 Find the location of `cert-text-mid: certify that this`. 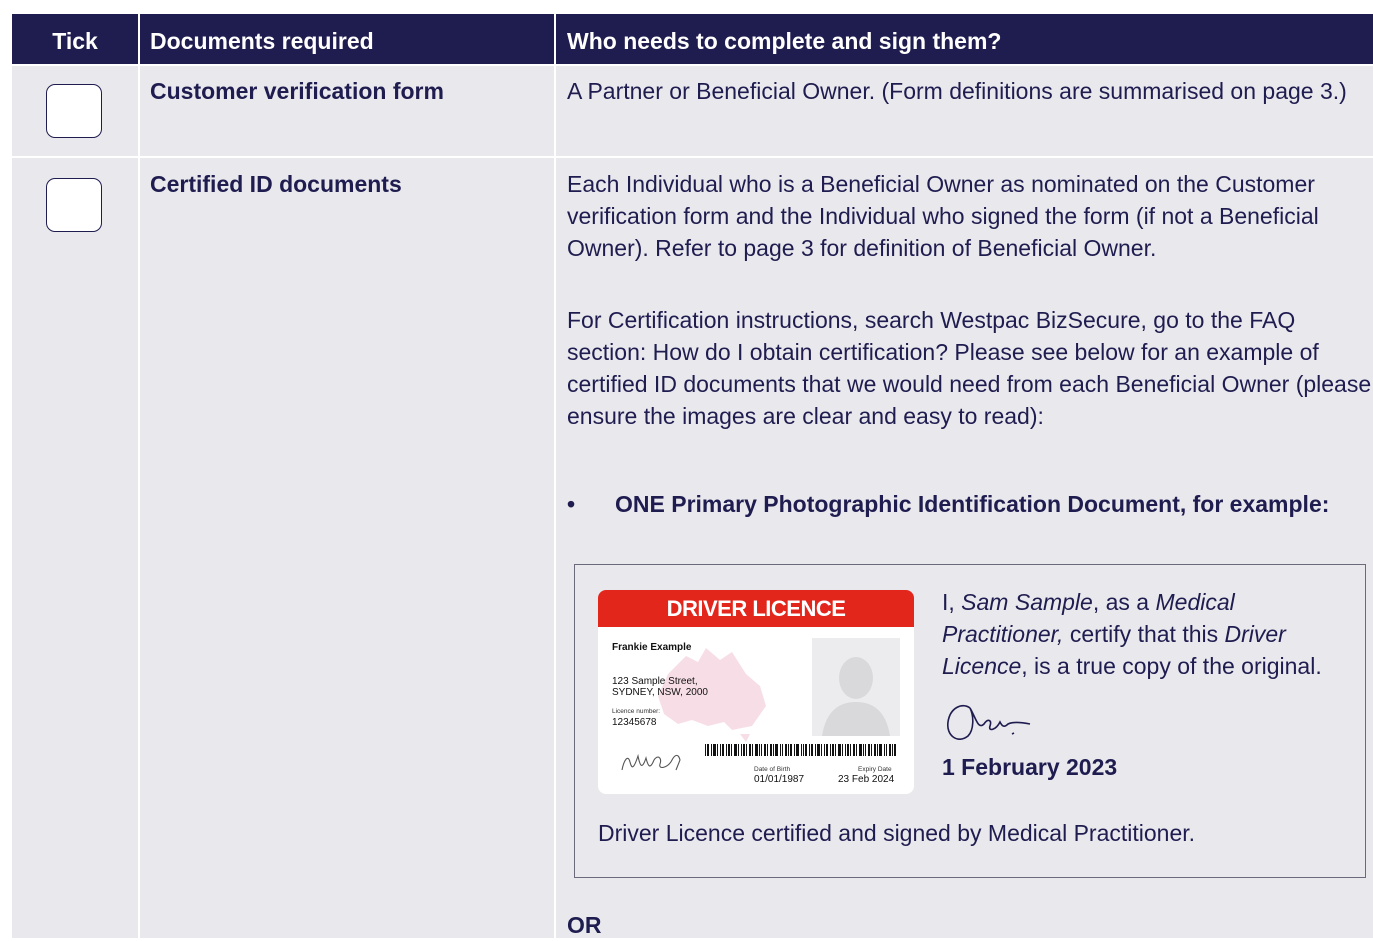

cert-text-mid: certify that this is located at coordinates (1144, 634).